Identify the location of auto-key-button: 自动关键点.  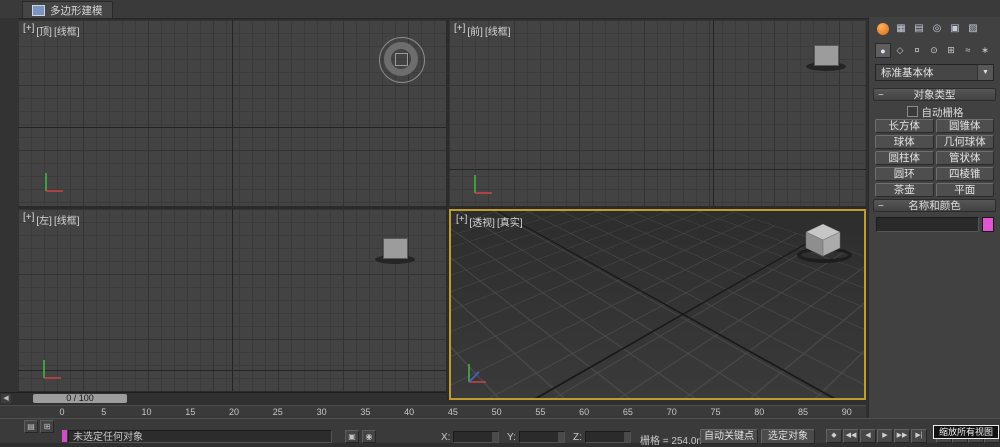
(729, 436).